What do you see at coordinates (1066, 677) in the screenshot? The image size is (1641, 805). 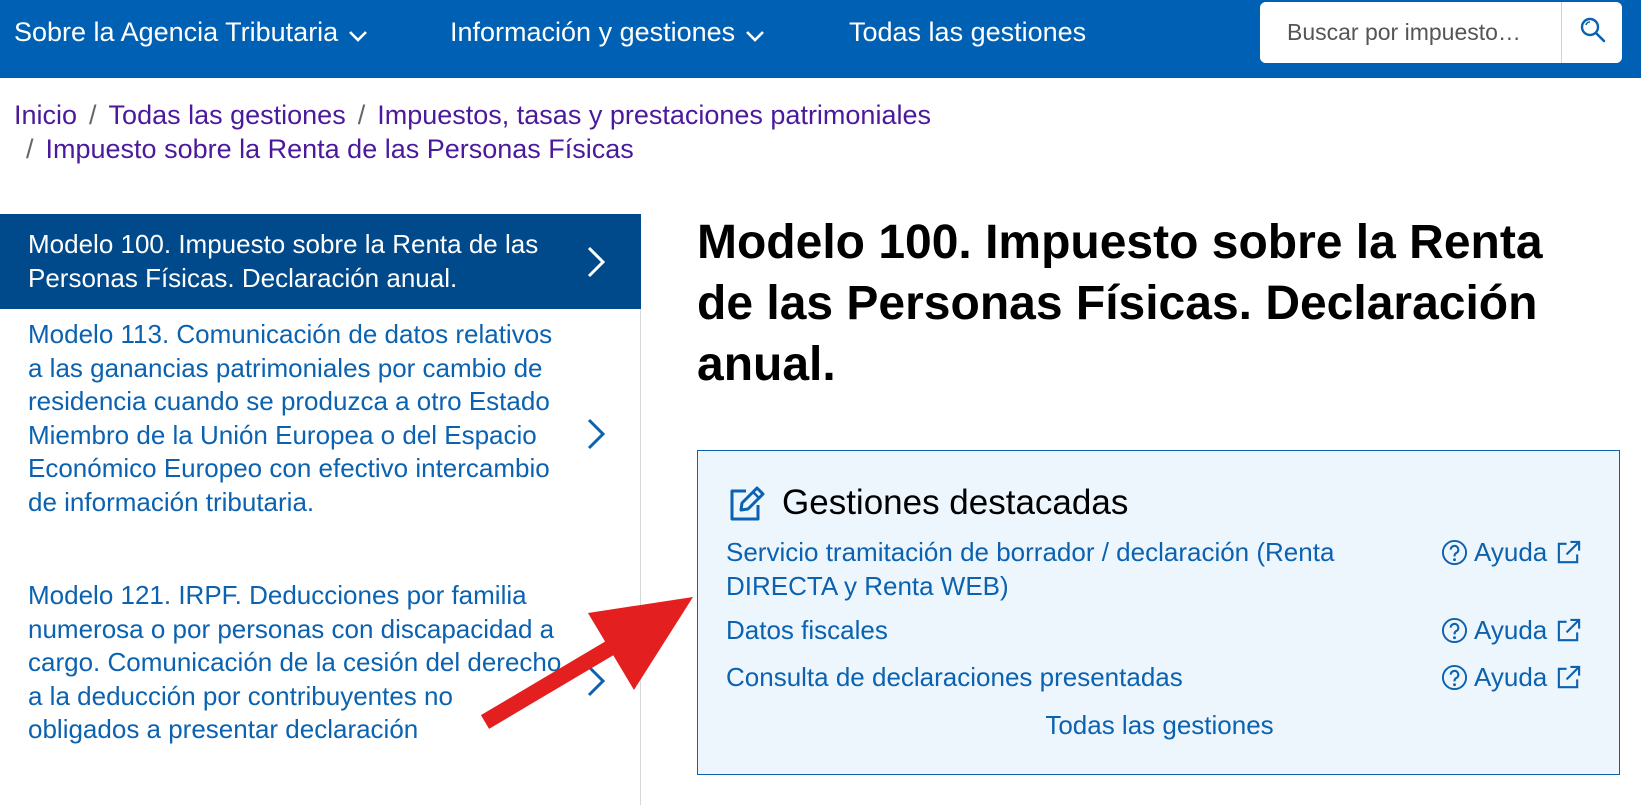 I see `link-consulta-declaraciones: Consulta de declaraciones presentadas` at bounding box center [1066, 677].